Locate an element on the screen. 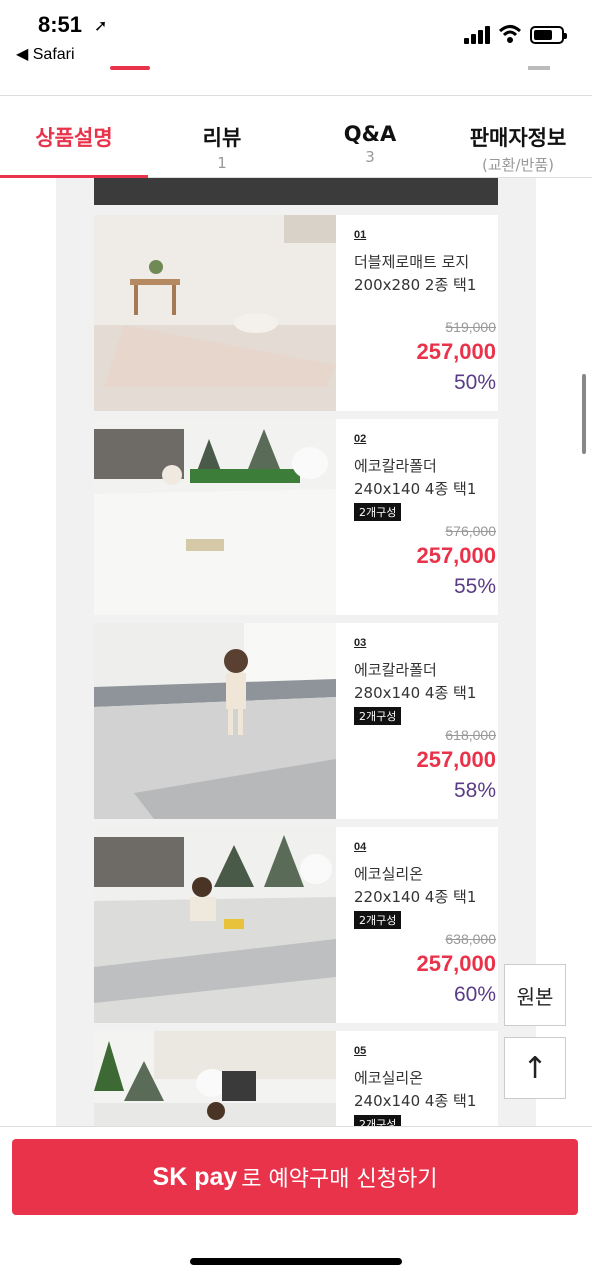 The image size is (592, 1280). product-name: 에코실리온 220x140 4종 택1 is located at coordinates (424, 886).